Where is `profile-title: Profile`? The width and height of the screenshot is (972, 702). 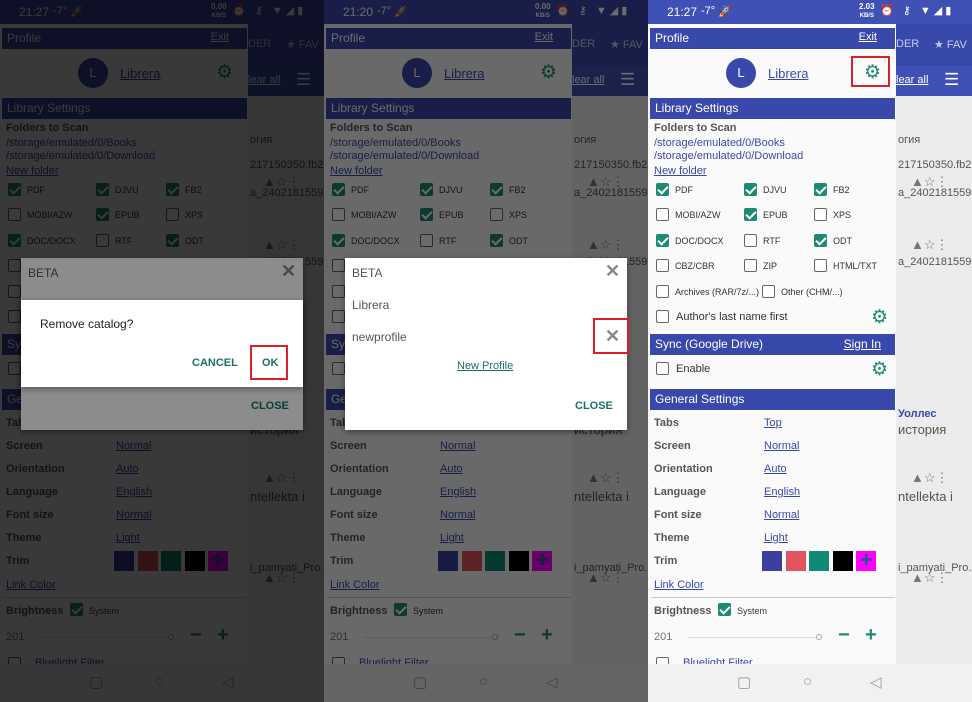 profile-title: Profile is located at coordinates (672, 38).